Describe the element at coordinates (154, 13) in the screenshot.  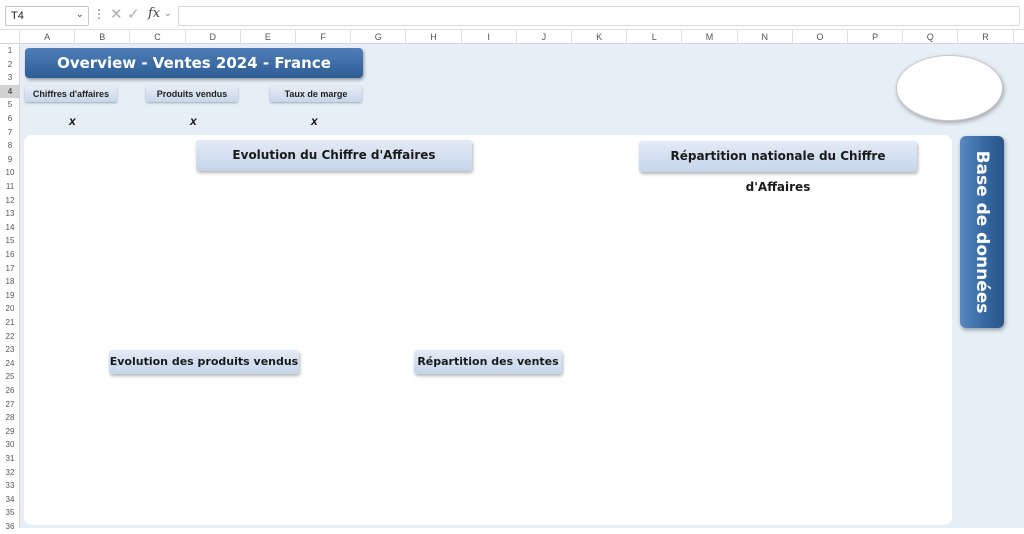
I see `insert-function-icon: fx` at that location.